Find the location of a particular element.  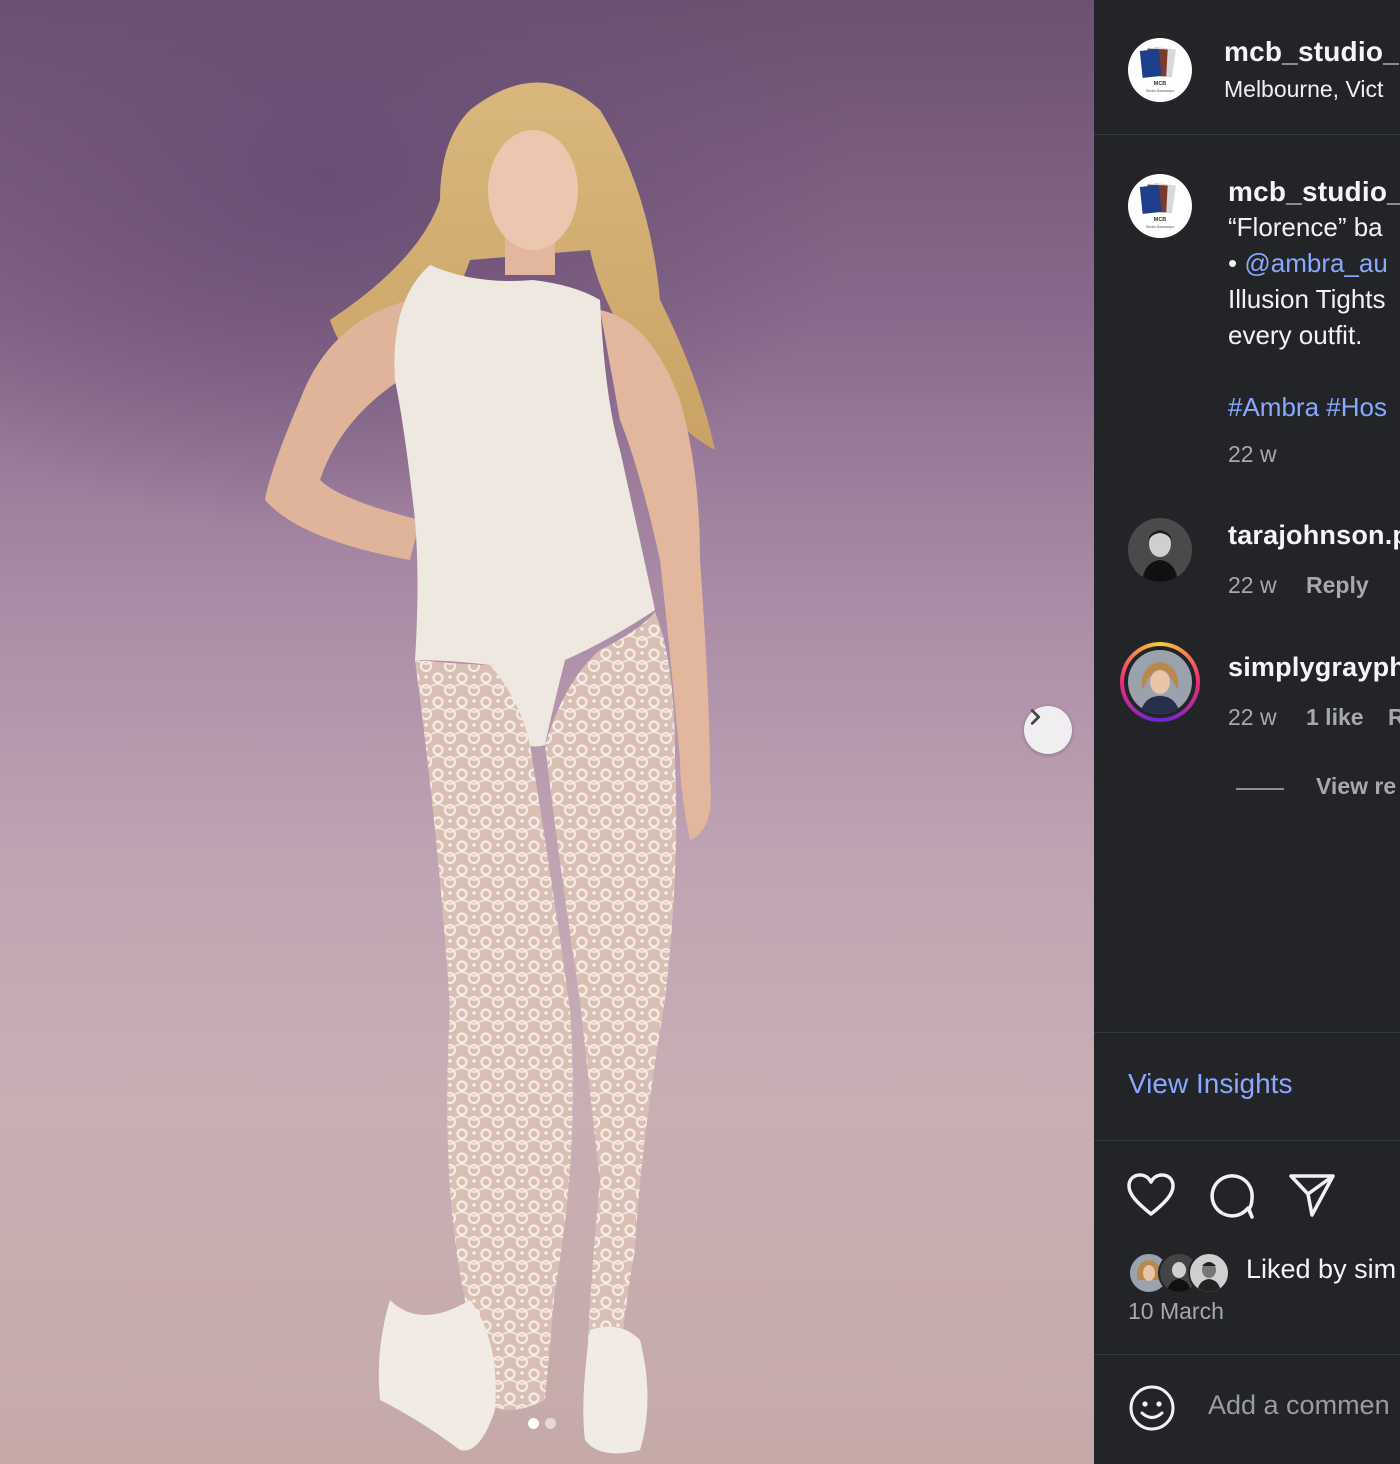

share-icon is located at coordinates (1312, 1195).